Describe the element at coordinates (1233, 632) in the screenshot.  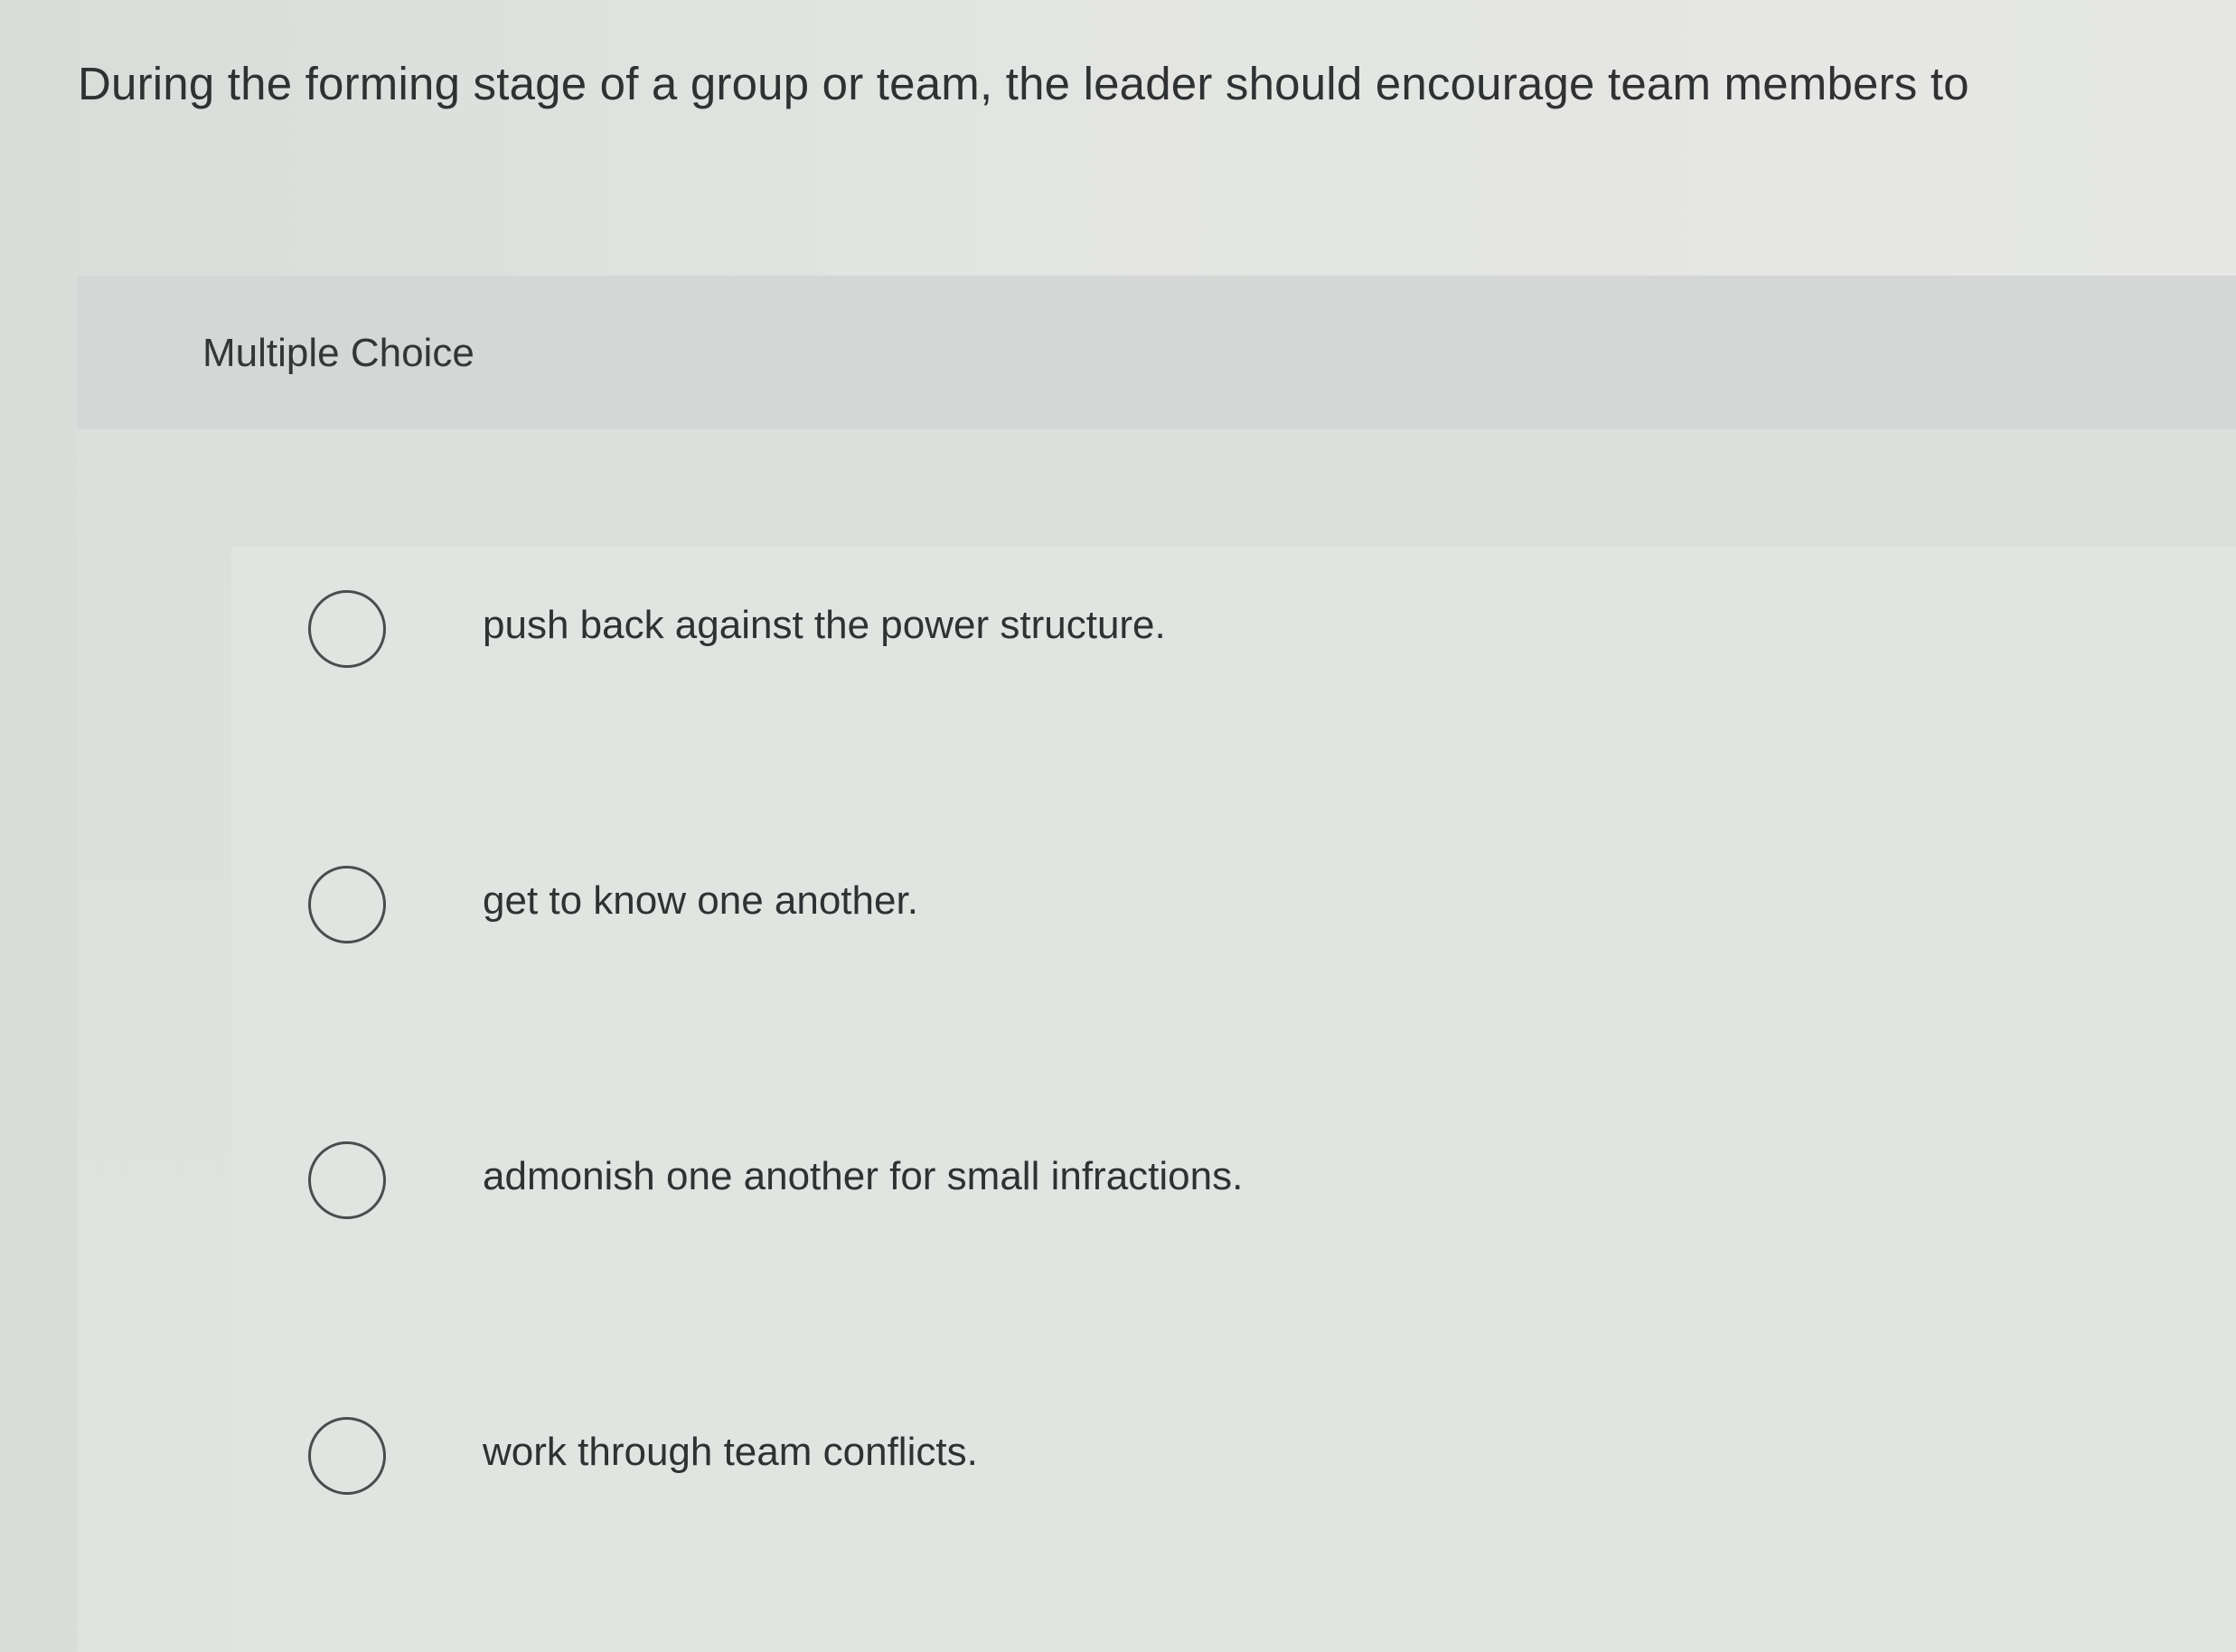
I see `answer-option-1: push back against the power structure.` at that location.